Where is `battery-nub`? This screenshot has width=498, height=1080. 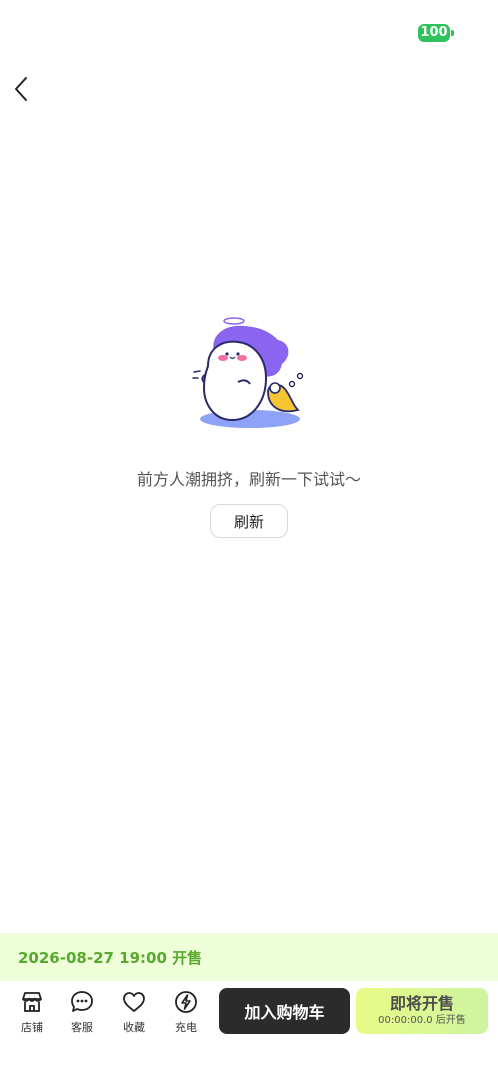
battery-nub is located at coordinates (452, 33).